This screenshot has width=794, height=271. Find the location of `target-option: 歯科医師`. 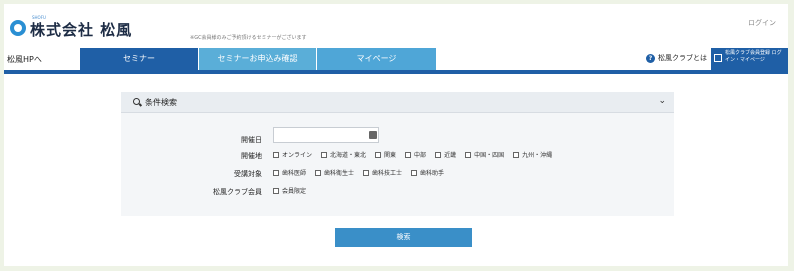

target-option: 歯科医師 is located at coordinates (289, 172).